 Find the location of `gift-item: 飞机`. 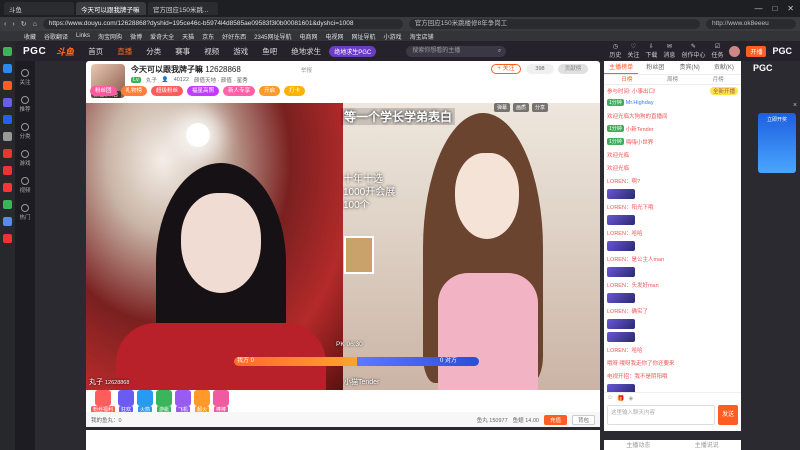

gift-item: 飞机 is located at coordinates (183, 401).